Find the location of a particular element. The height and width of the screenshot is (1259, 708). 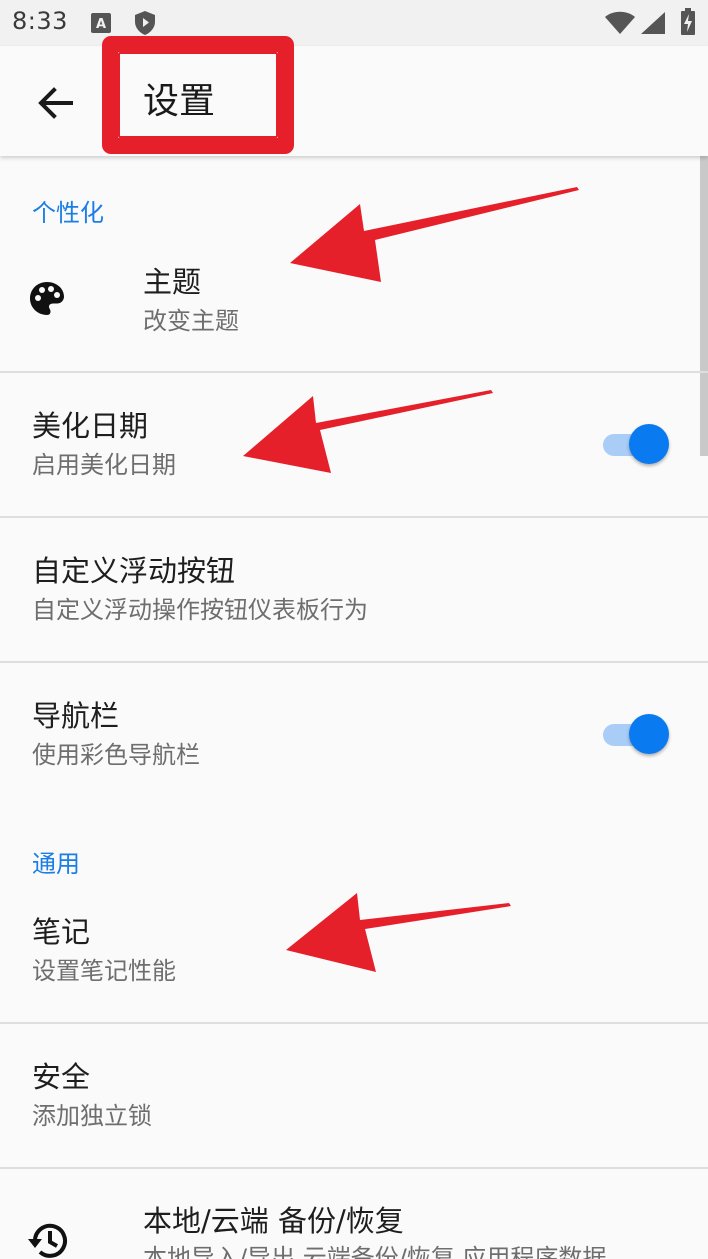

setting-item-custom-fab: 自定义浮动按钮 自定义浮动操作按钮仪表板行为 is located at coordinates (354, 589).